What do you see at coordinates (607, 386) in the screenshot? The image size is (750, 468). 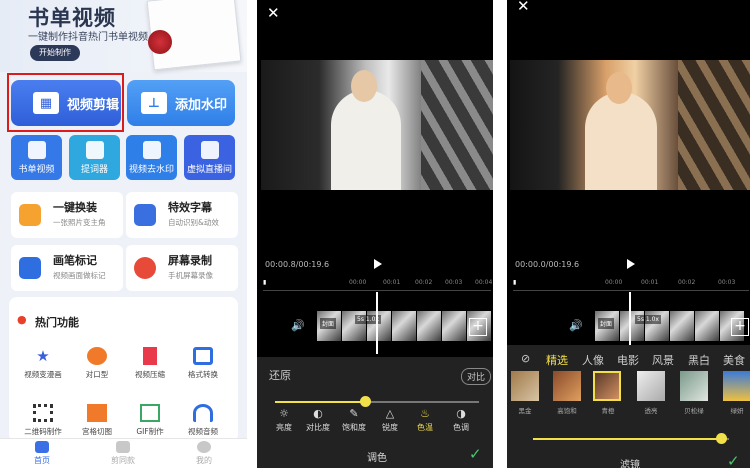 I see `filter-thumb-selected` at bounding box center [607, 386].